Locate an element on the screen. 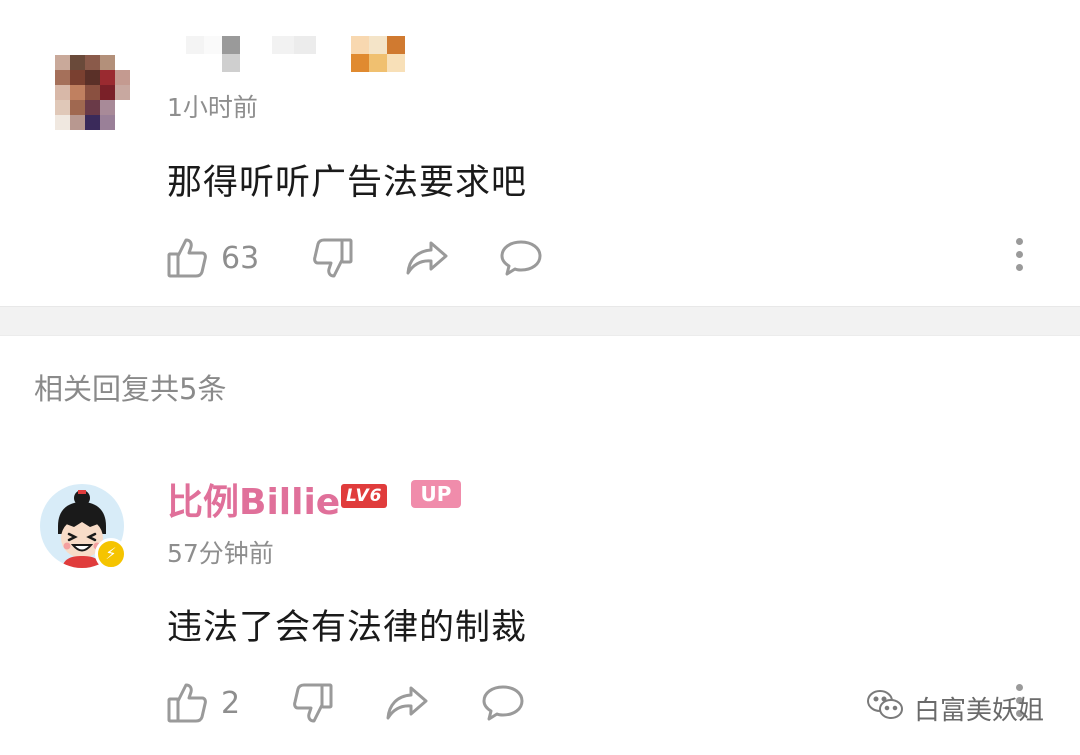 The height and width of the screenshot is (755, 1080). comment-timestamp: 57分钟前 is located at coordinates (220, 553).